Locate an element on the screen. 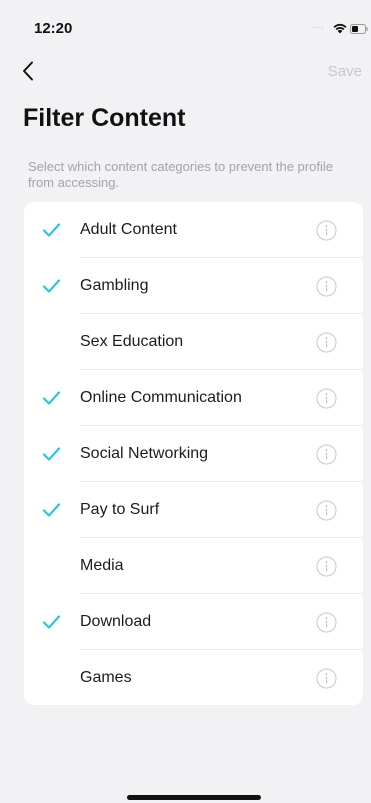 The image size is (371, 803). category-item-gambling: Gambling is located at coordinates (193, 286).